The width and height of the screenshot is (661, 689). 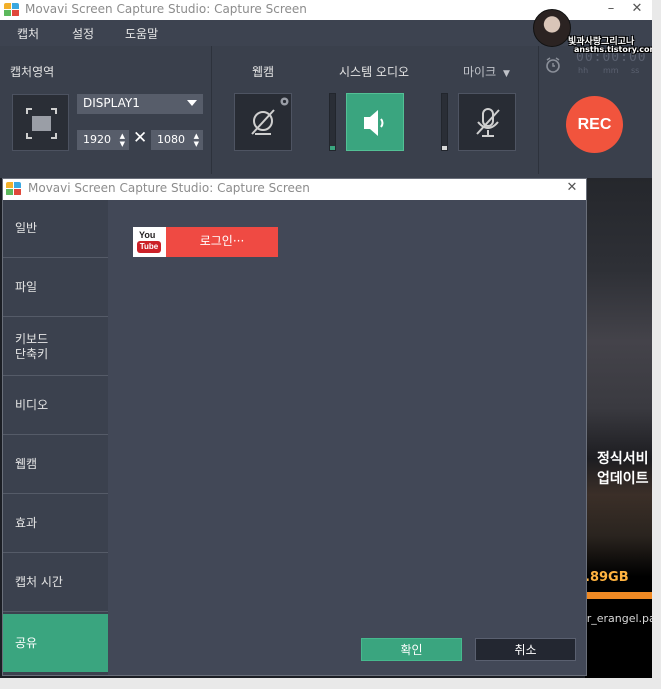 I want to click on minimize-button: –, so click(x=611, y=10).